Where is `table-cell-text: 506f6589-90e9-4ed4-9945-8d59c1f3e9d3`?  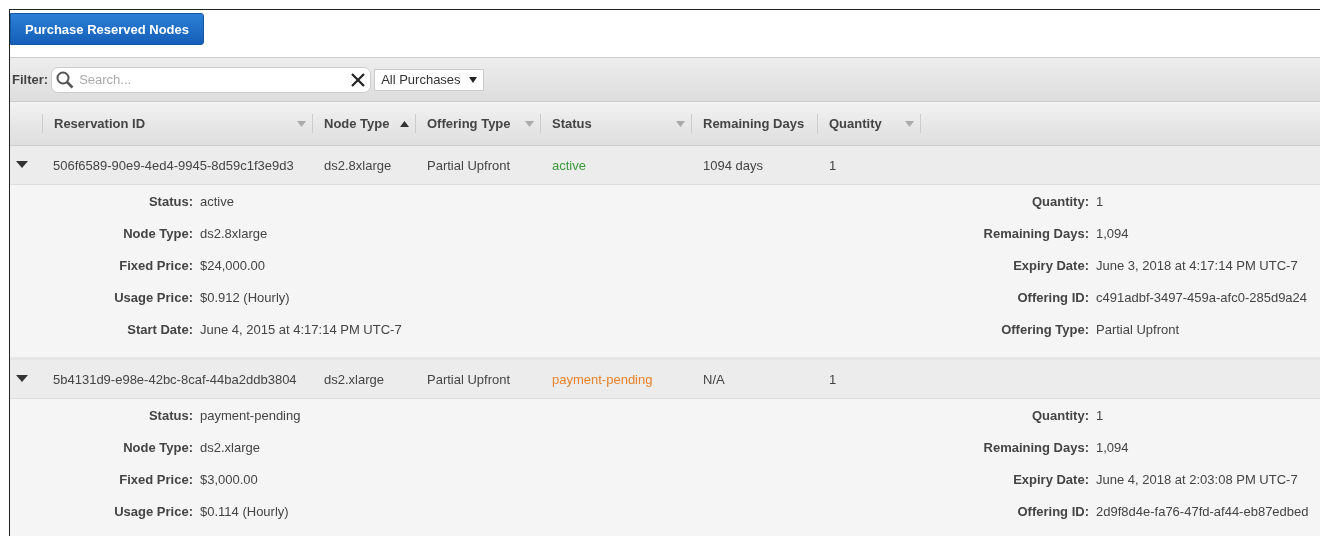
table-cell-text: 506f6589-90e9-4ed4-9945-8d59c1f3e9d3 is located at coordinates (173, 165).